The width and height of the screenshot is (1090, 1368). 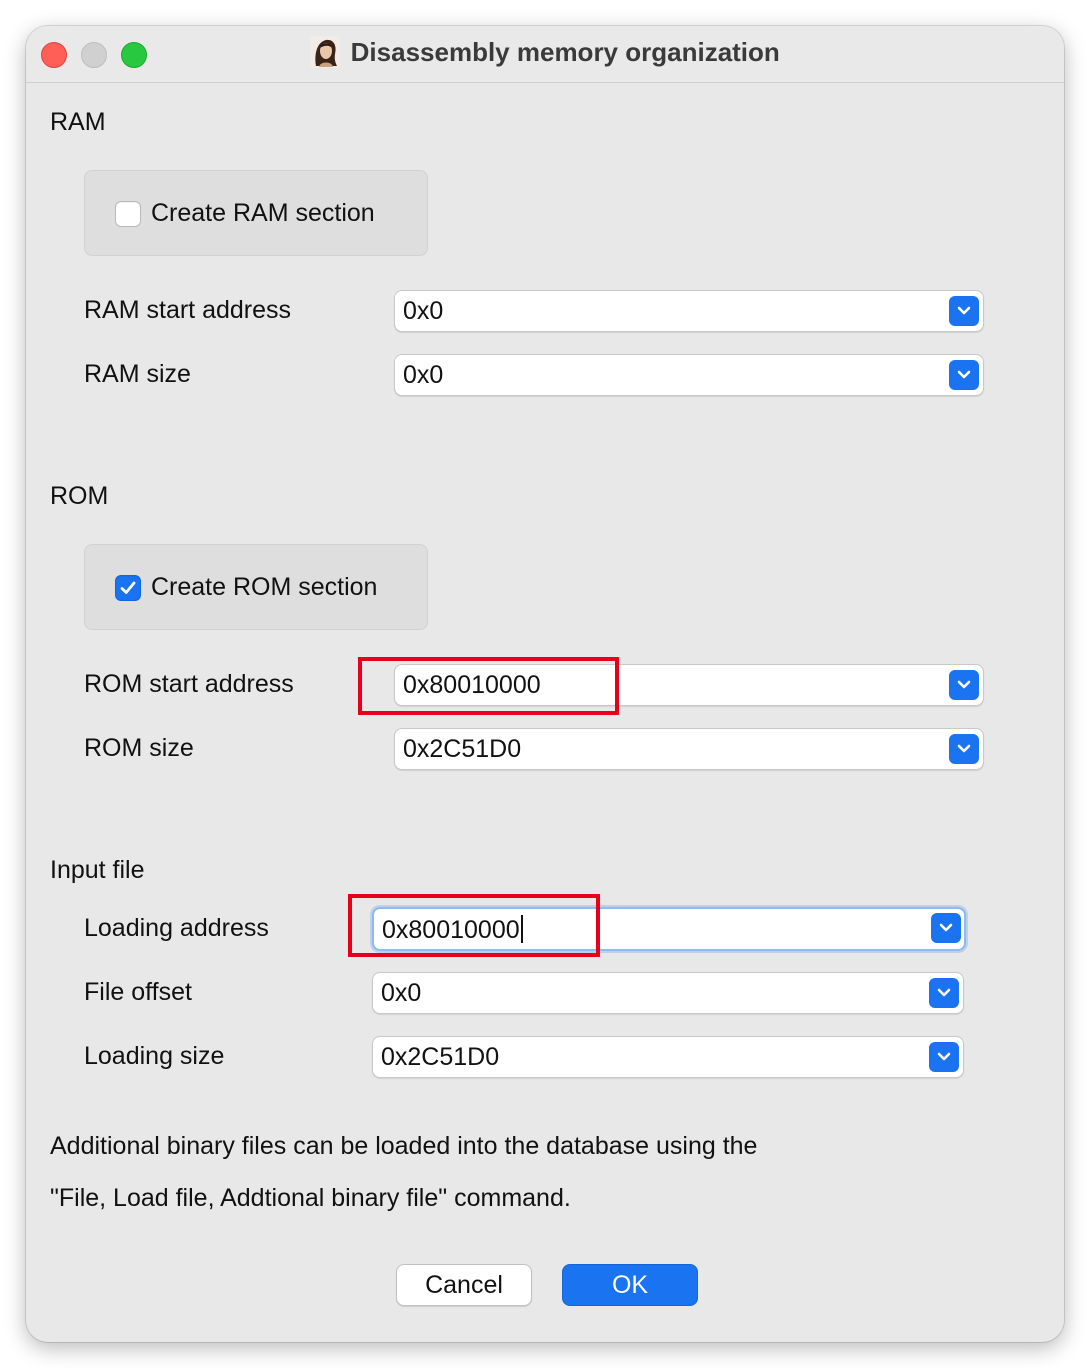 I want to click on create-ram-section-group: Create RAM section, so click(x=256, y=213).